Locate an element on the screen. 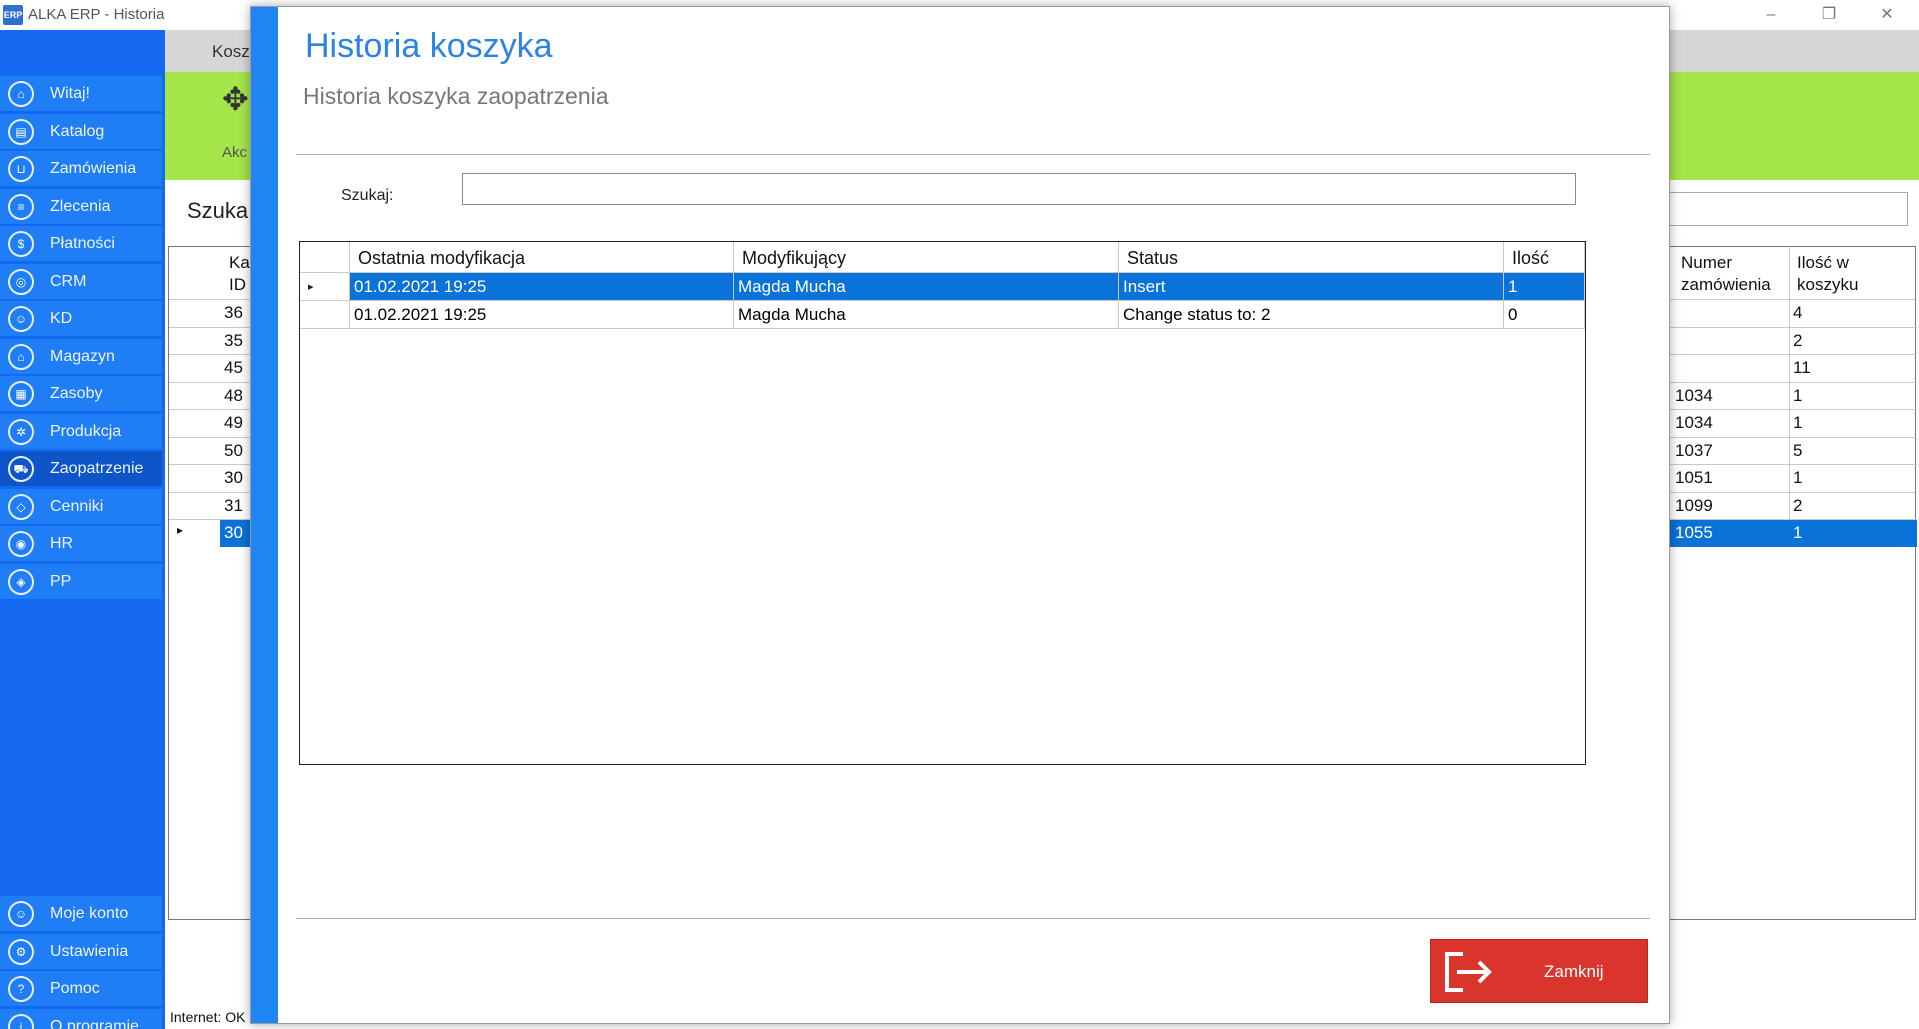 The height and width of the screenshot is (1029, 1919). table-cell: 01.02.2021 19:25 is located at coordinates (542, 315).